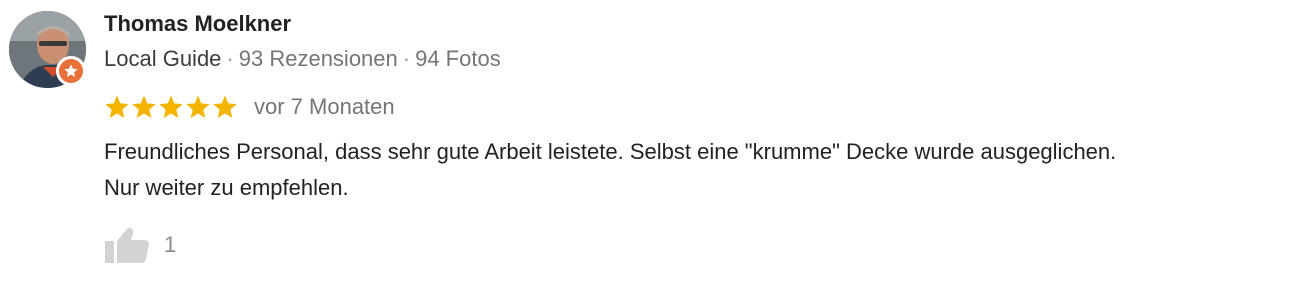 This screenshot has height=287, width=1303. Describe the element at coordinates (170, 244) in the screenshot. I see `like-count: 1` at that location.